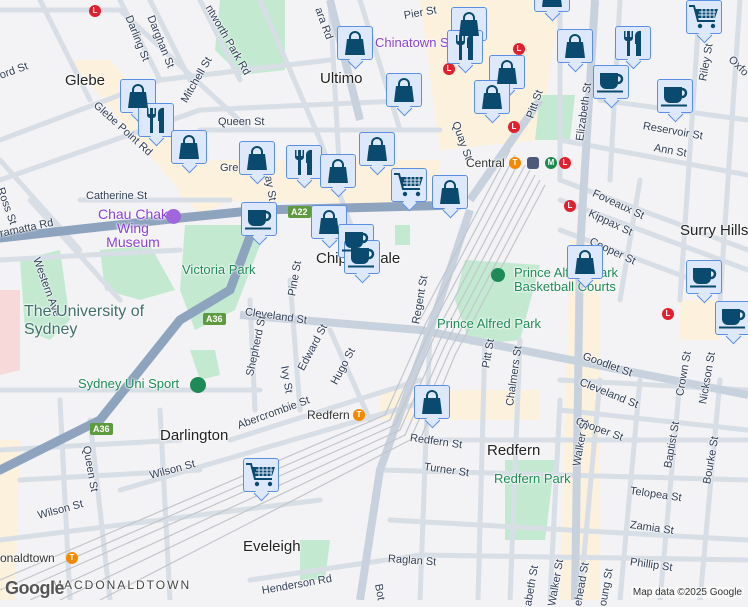  Describe the element at coordinates (532, 478) in the screenshot. I see `park-label: Redfern Park` at that location.